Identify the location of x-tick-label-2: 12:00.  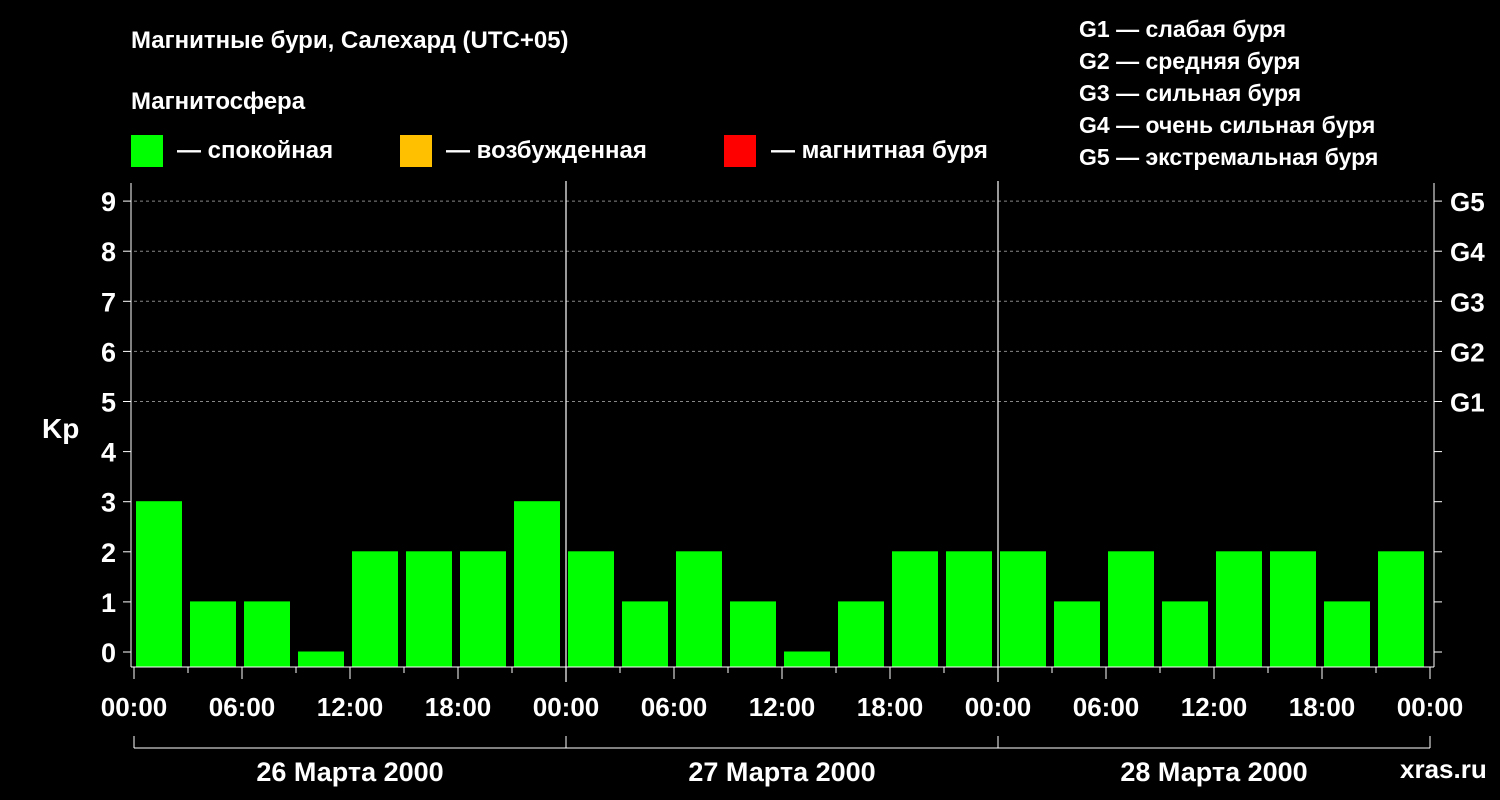
(350, 707).